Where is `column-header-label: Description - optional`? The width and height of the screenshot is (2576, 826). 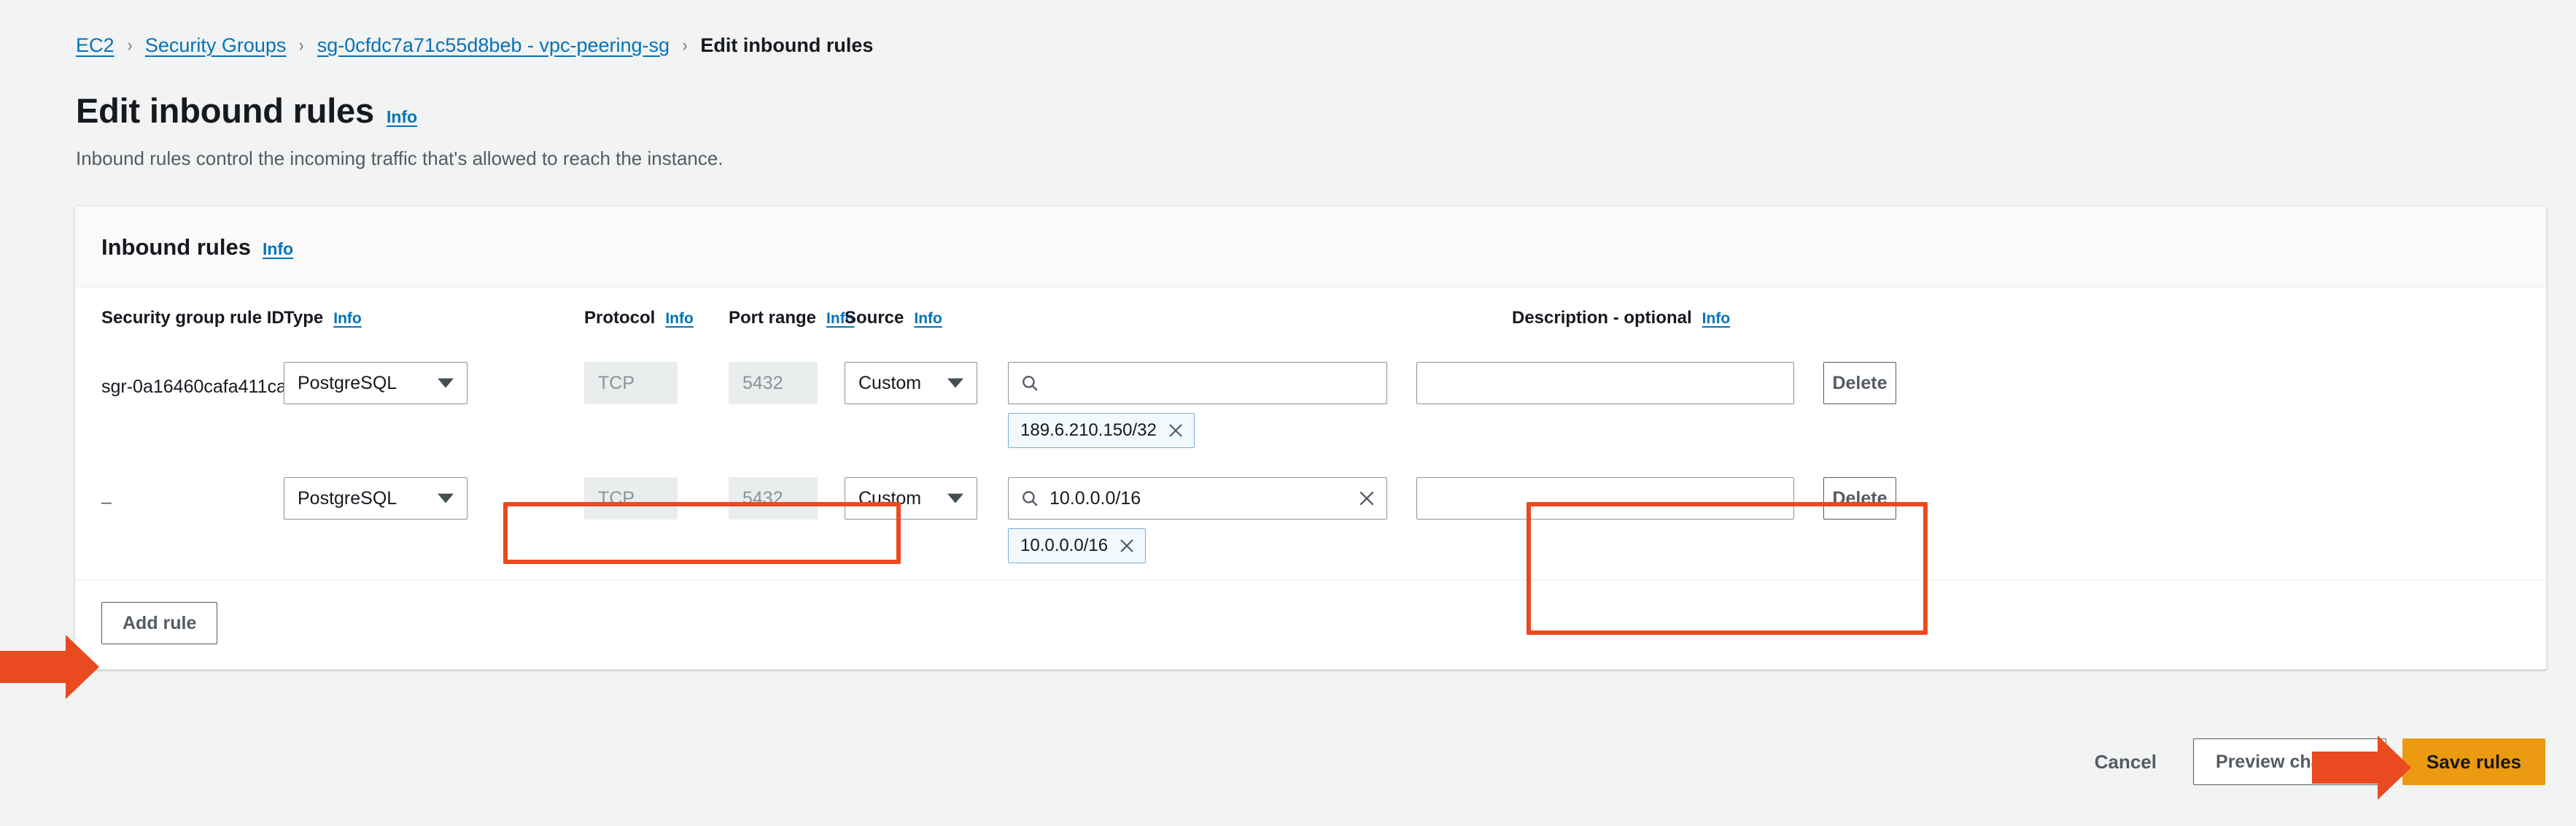
column-header-label: Description - optional is located at coordinates (1602, 318).